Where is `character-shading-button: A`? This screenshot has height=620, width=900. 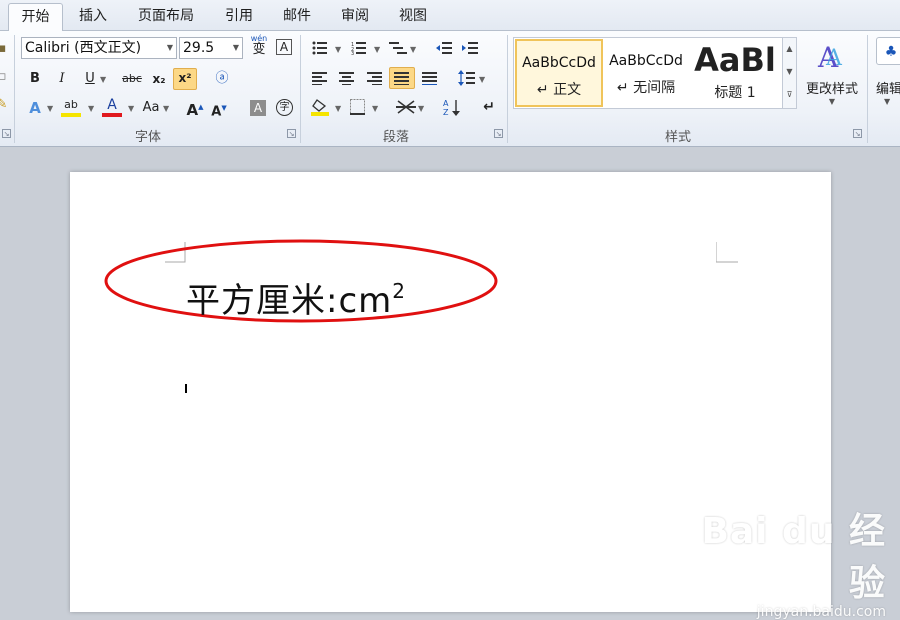 character-shading-button: A is located at coordinates (258, 108).